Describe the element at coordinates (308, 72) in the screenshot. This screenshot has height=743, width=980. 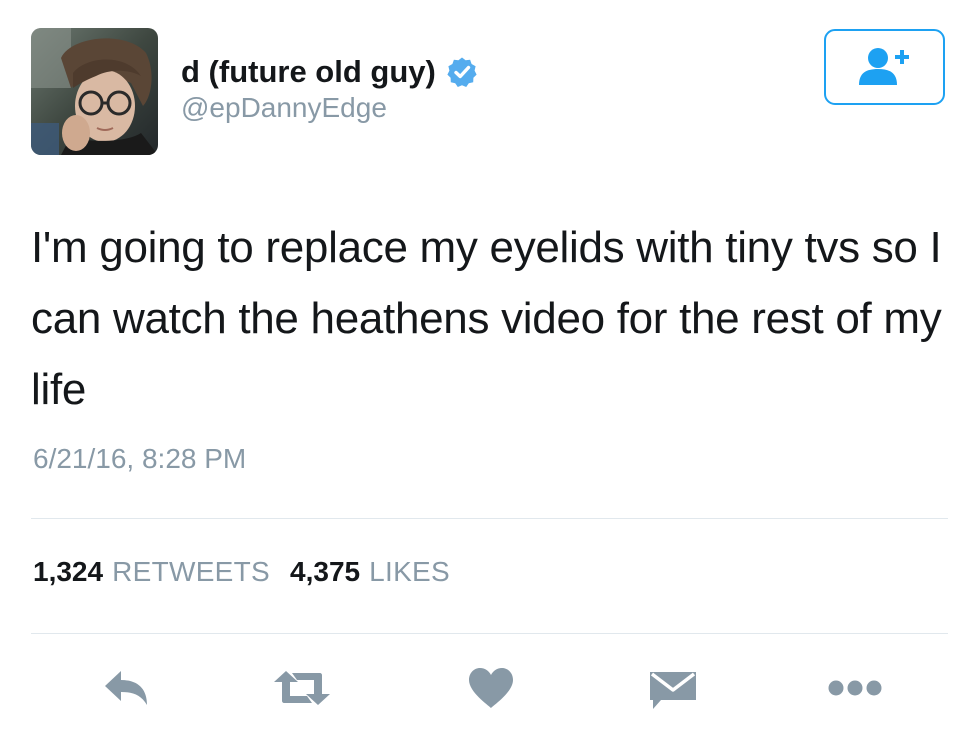
I see `display-name: d (future old guy)` at that location.